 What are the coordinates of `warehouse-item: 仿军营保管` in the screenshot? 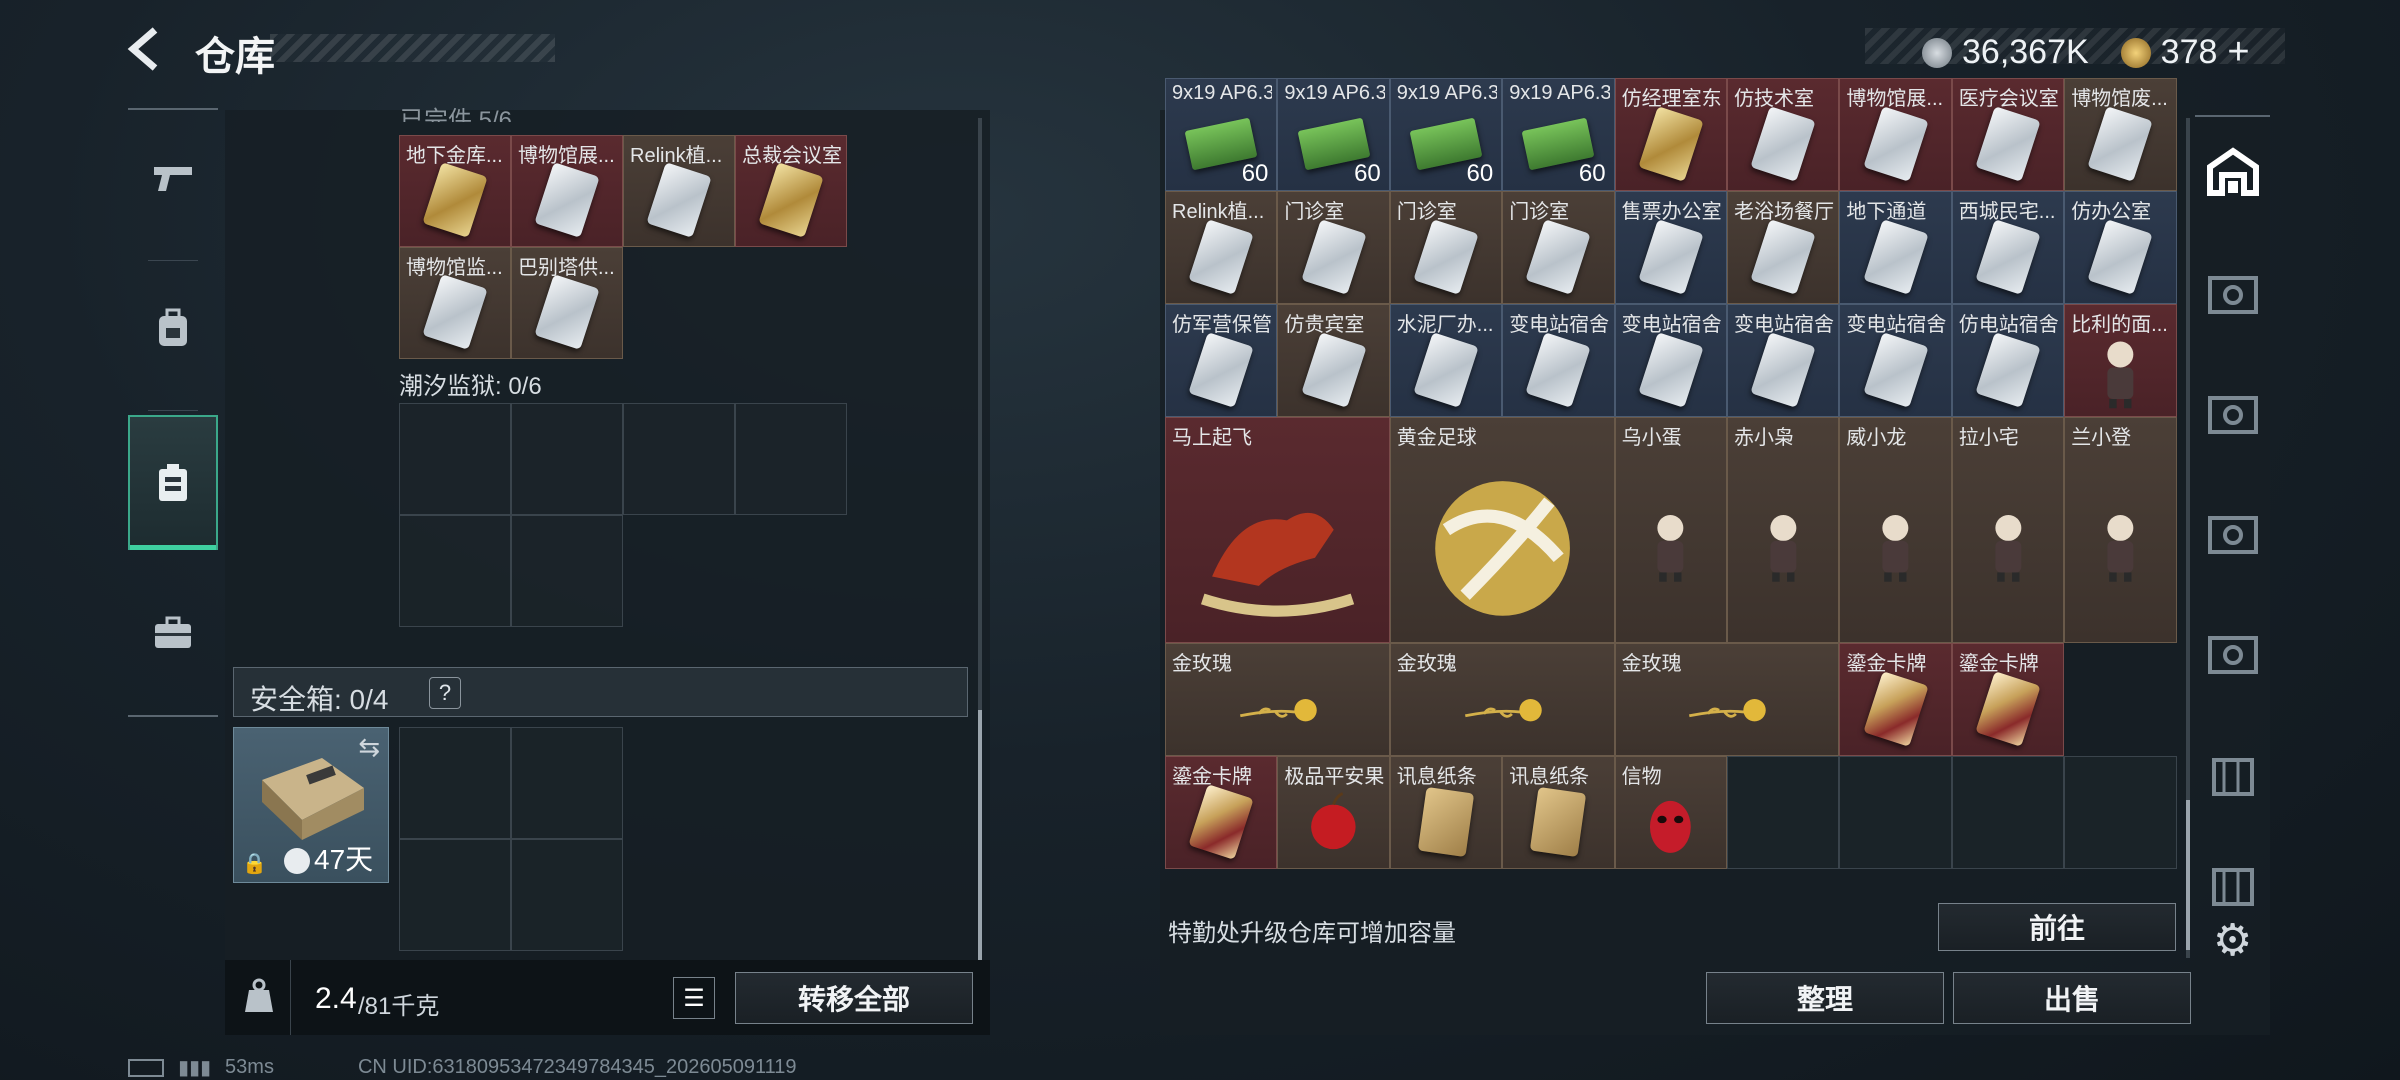 It's located at (1221, 361).